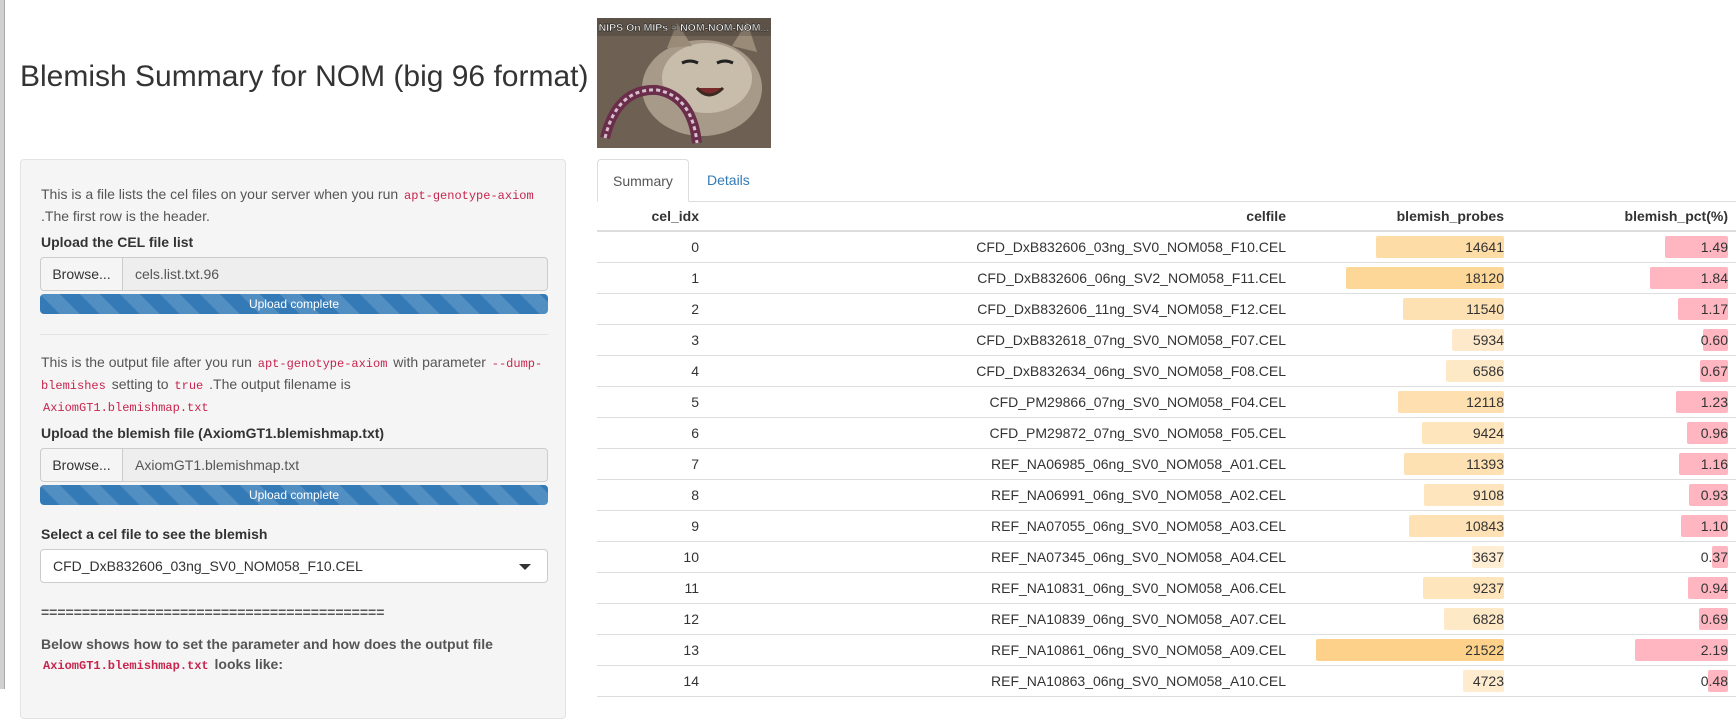 This screenshot has height=719, width=1736. What do you see at coordinates (1403, 464) in the screenshot?
I see `cell-blemish-probes: 11393` at bounding box center [1403, 464].